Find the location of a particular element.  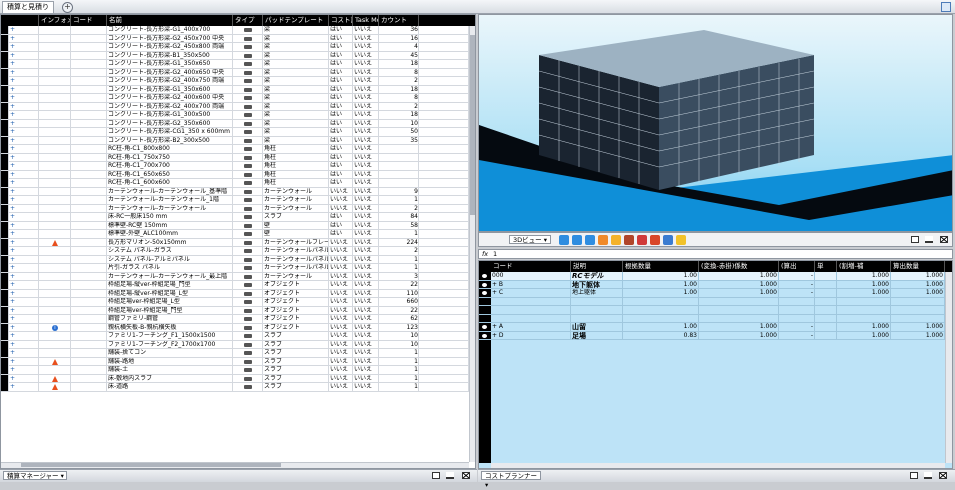

table-row: + コンクリート-長方形梁-G1_350x600 梁はい いいえ 18 is located at coordinates (235, 89).